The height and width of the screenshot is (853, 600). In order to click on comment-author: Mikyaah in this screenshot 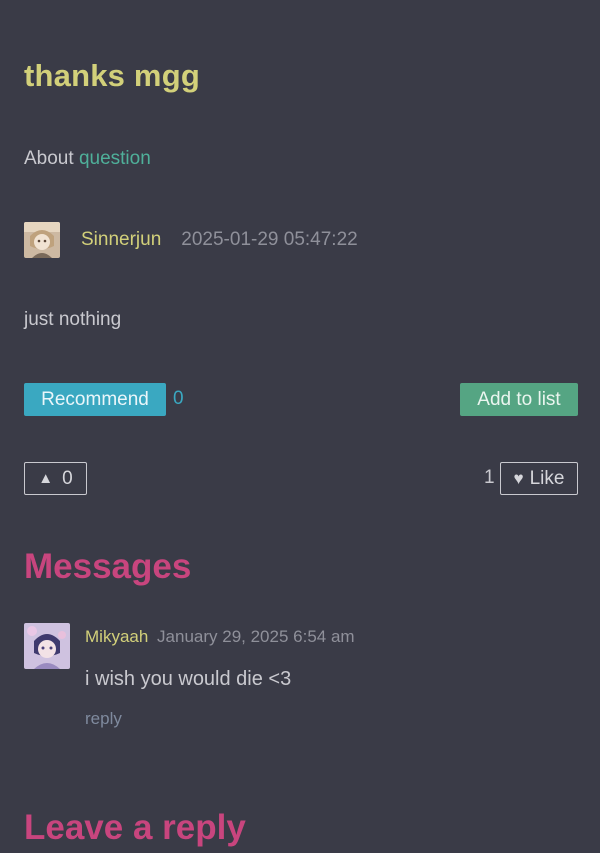, I will do `click(116, 636)`.